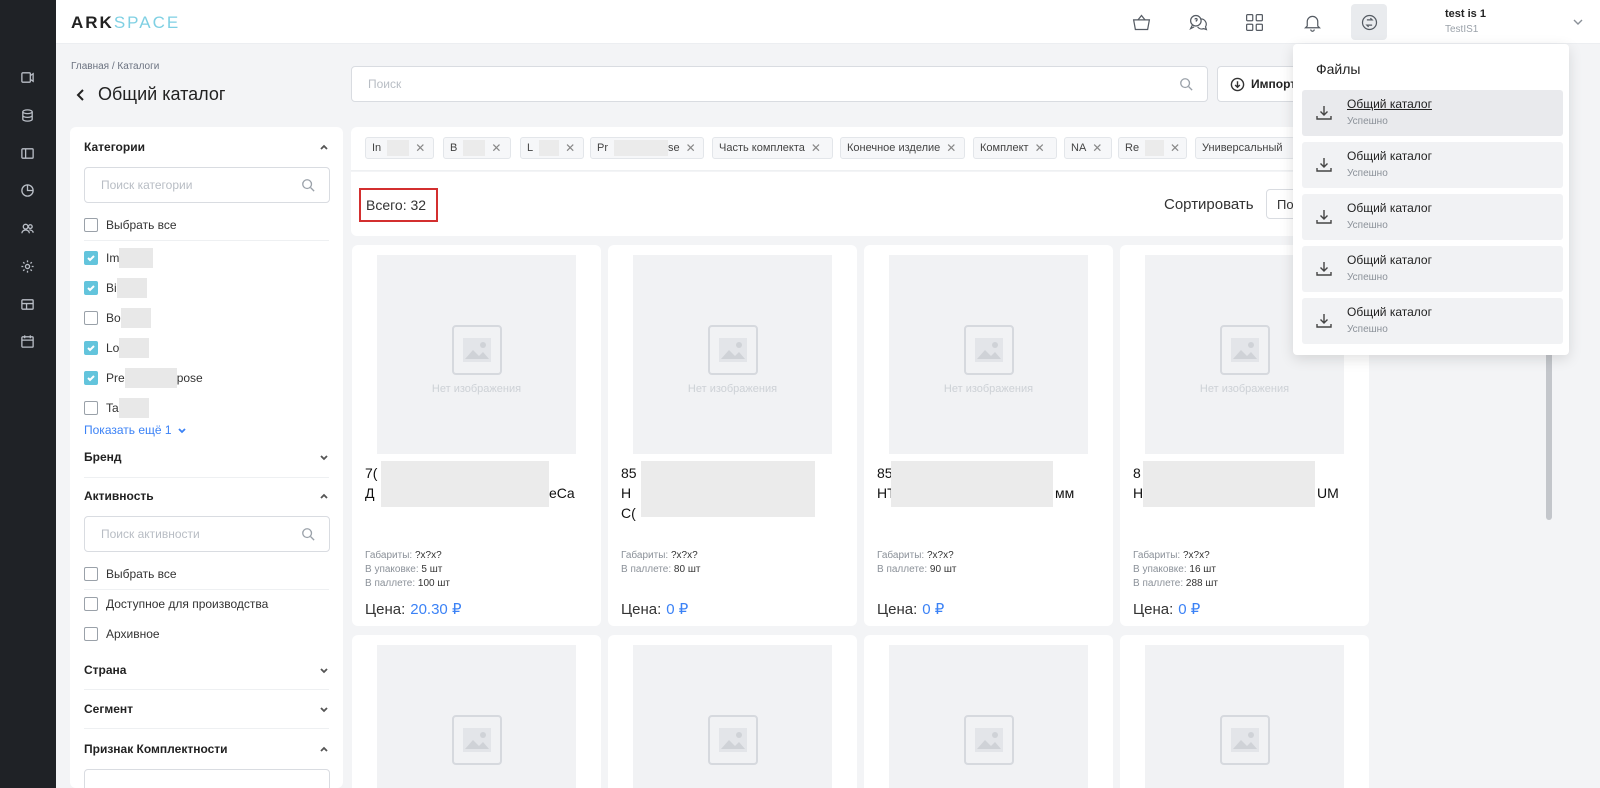  What do you see at coordinates (647, 148) in the screenshot?
I see `filter-chip: Pr se ✕` at bounding box center [647, 148].